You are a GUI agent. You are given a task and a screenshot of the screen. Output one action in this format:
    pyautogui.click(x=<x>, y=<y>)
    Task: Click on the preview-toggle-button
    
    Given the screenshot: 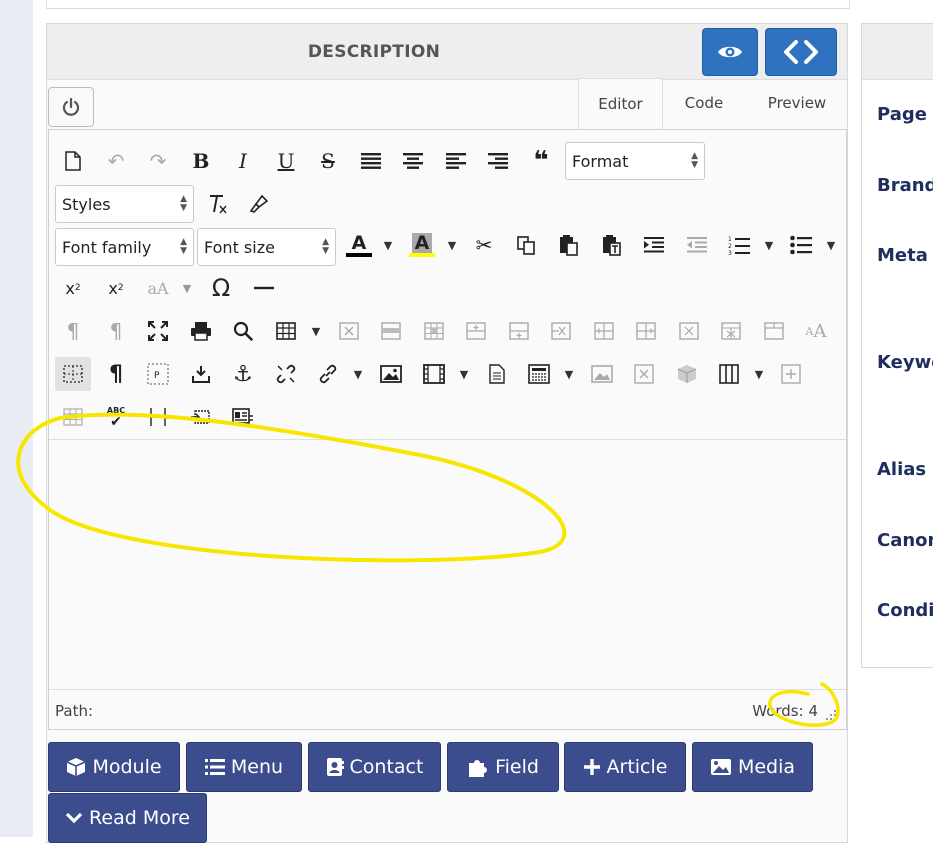 What is the action you would take?
    pyautogui.click(x=730, y=52)
    